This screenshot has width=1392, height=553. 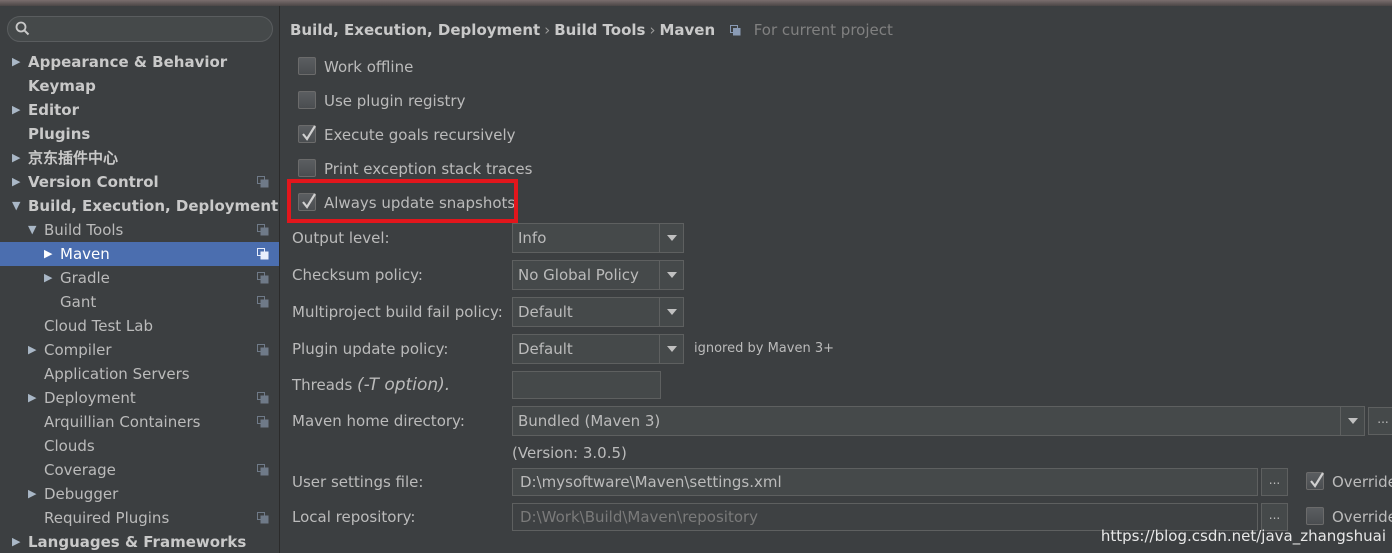 I want to click on sidebar-item: Plugins, so click(x=139, y=134).